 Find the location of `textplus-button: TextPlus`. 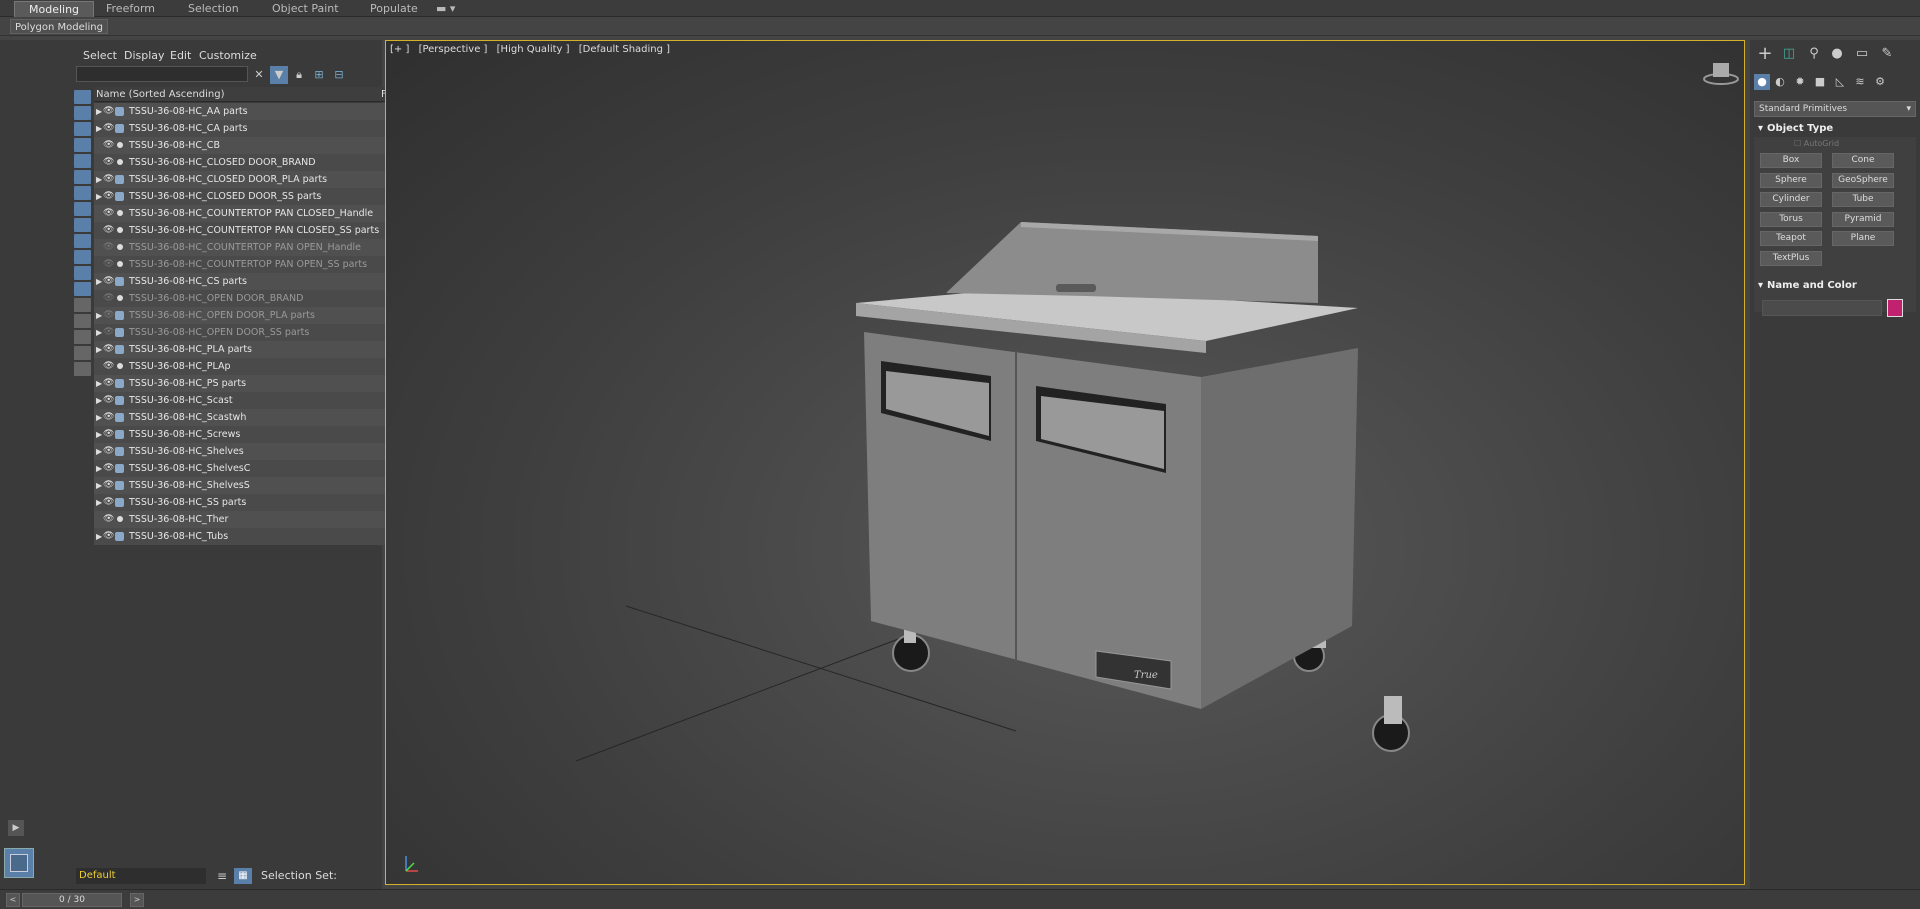

textplus-button: TextPlus is located at coordinates (1791, 258).